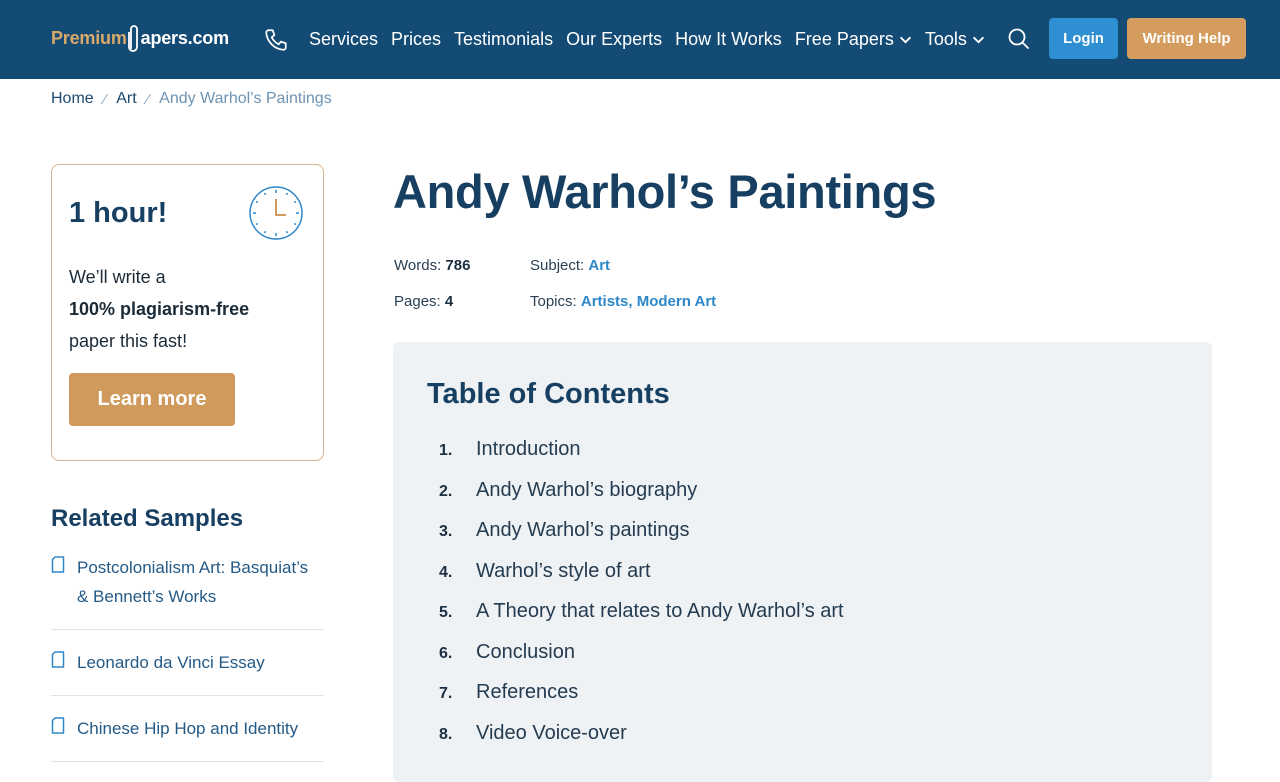 This screenshot has height=782, width=1280. I want to click on logo-text-papers: apers.com, so click(184, 37).